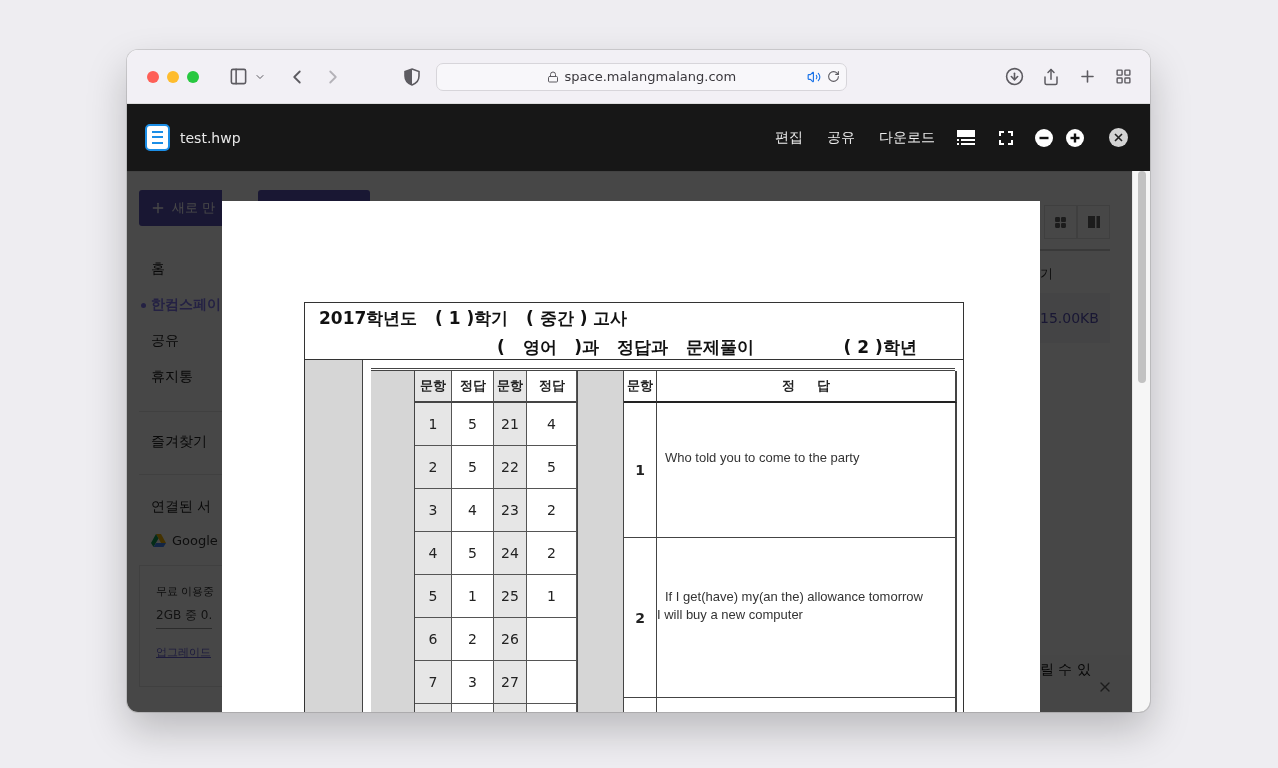  I want to click on document-icon, so click(157, 137).